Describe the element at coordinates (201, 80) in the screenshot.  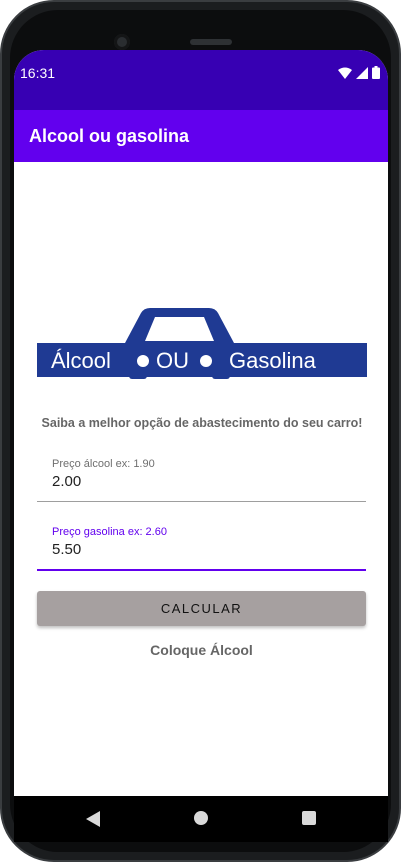
I see `status-bar: 16:31` at that location.